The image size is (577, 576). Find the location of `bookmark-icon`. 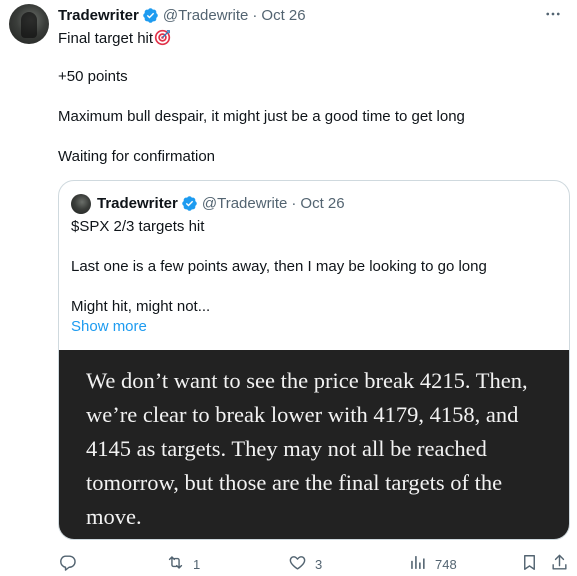

bookmark-icon is located at coordinates (529, 564).